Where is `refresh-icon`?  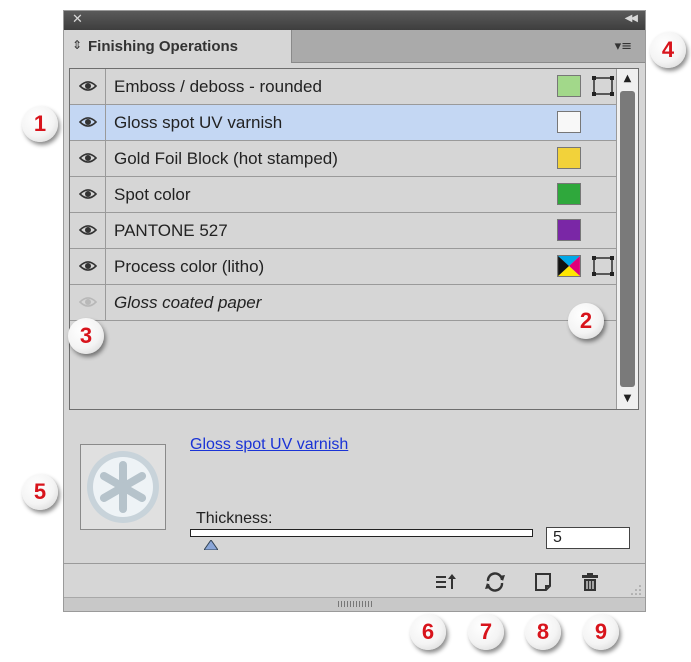
refresh-icon is located at coordinates (495, 582).